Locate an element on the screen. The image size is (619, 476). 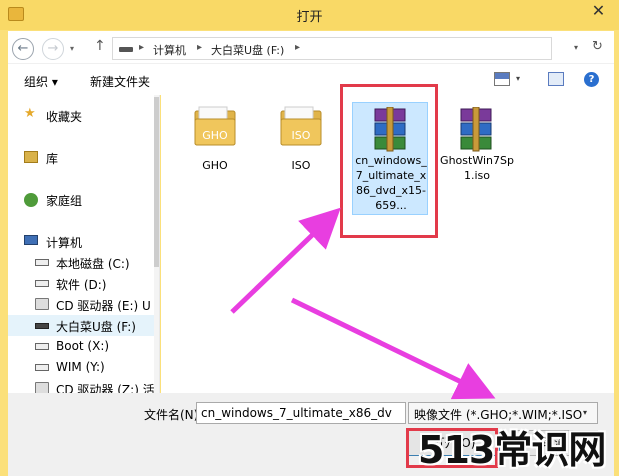
sidebar-item-label: 家庭组 is located at coordinates (64, 201).